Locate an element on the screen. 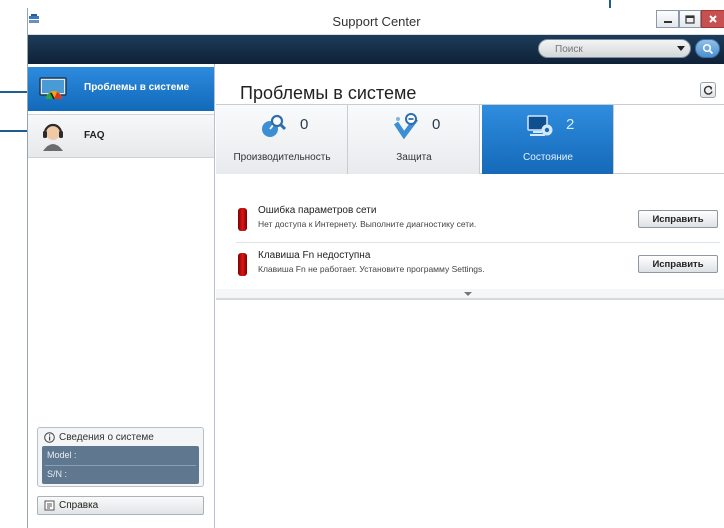 This screenshot has height=528, width=724. minimize-button is located at coordinates (667, 19).